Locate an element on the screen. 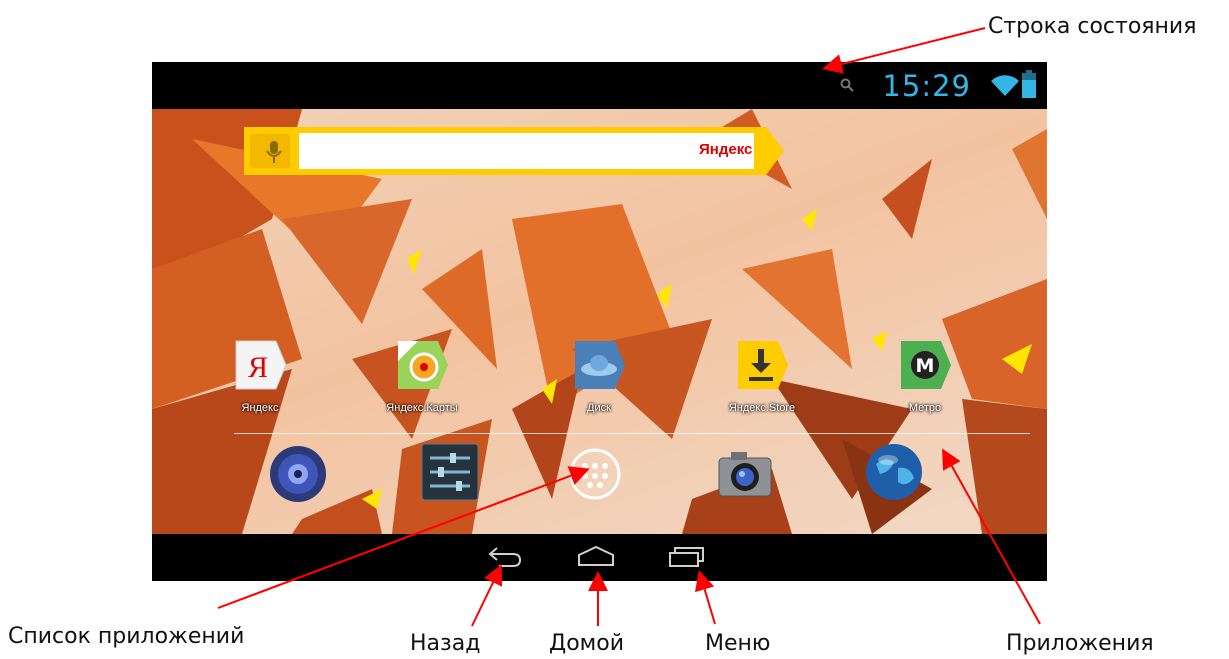 This screenshot has width=1229, height=659. wifi-icon is located at coordinates (1005, 85).